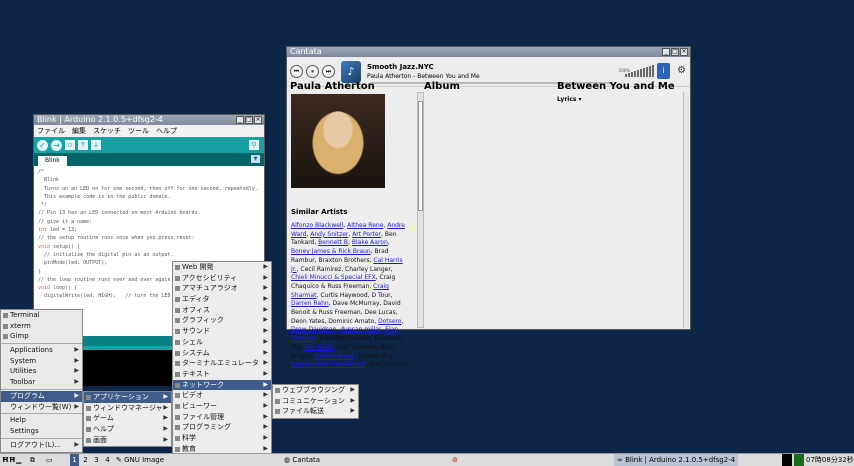 Image resolution: width=854 pixels, height=466 pixels. I want to click on task-gnu-image: ✎ GNU Image, so click(140, 460).